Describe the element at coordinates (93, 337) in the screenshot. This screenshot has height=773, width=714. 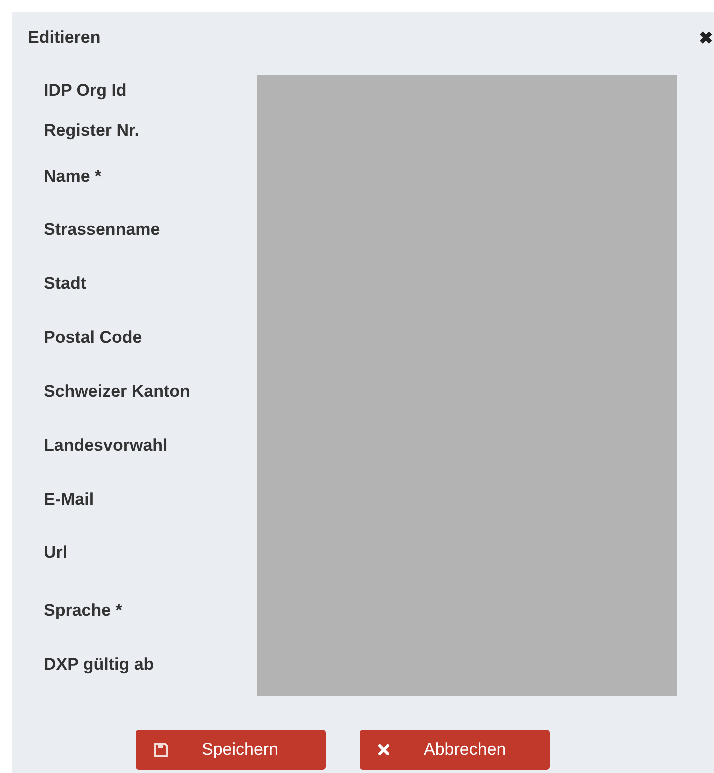
I see `field-label: Postal Code` at that location.